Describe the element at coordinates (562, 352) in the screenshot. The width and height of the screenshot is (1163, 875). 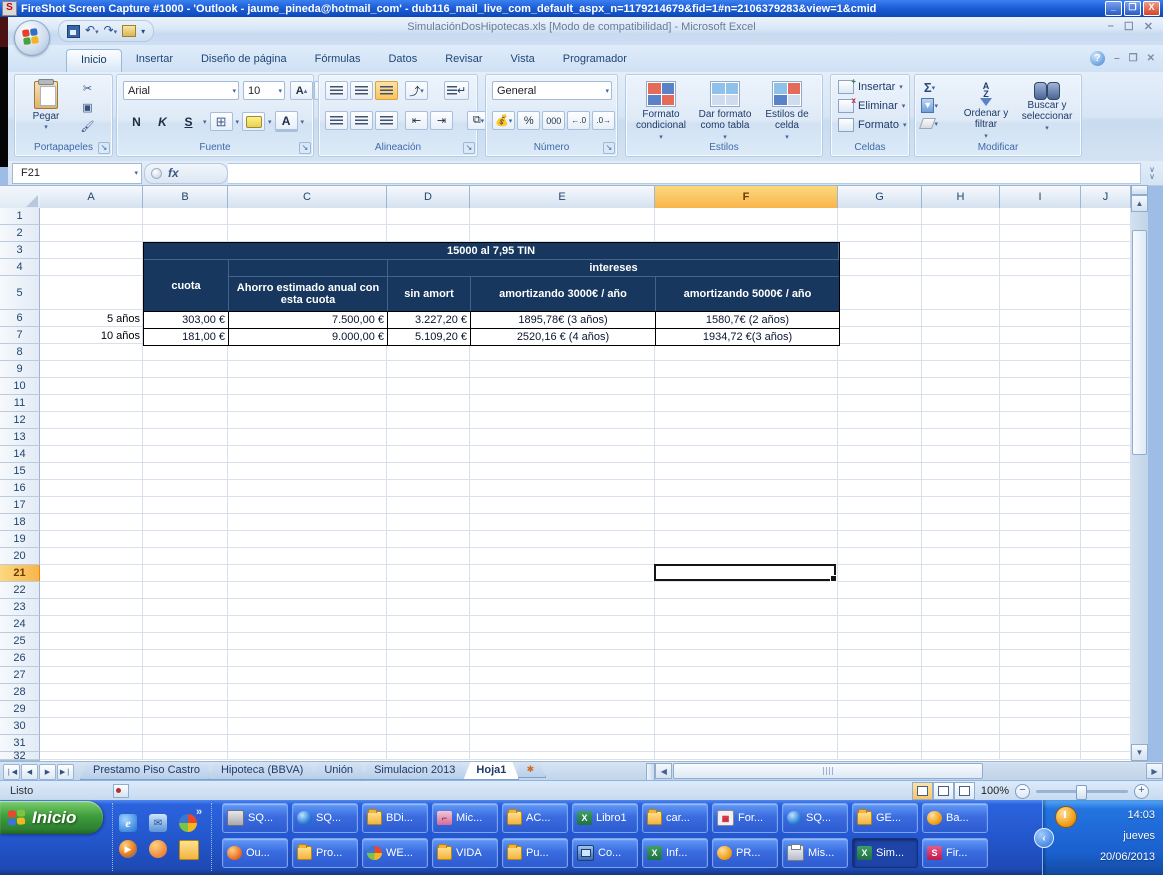
I see `cell-E8` at that location.